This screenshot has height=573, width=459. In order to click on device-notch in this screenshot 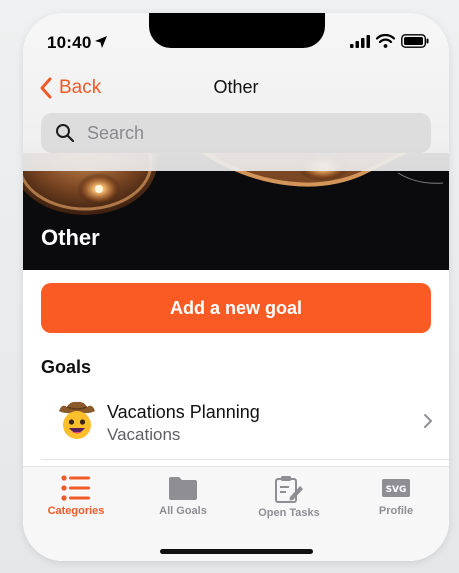, I will do `click(237, 30)`.